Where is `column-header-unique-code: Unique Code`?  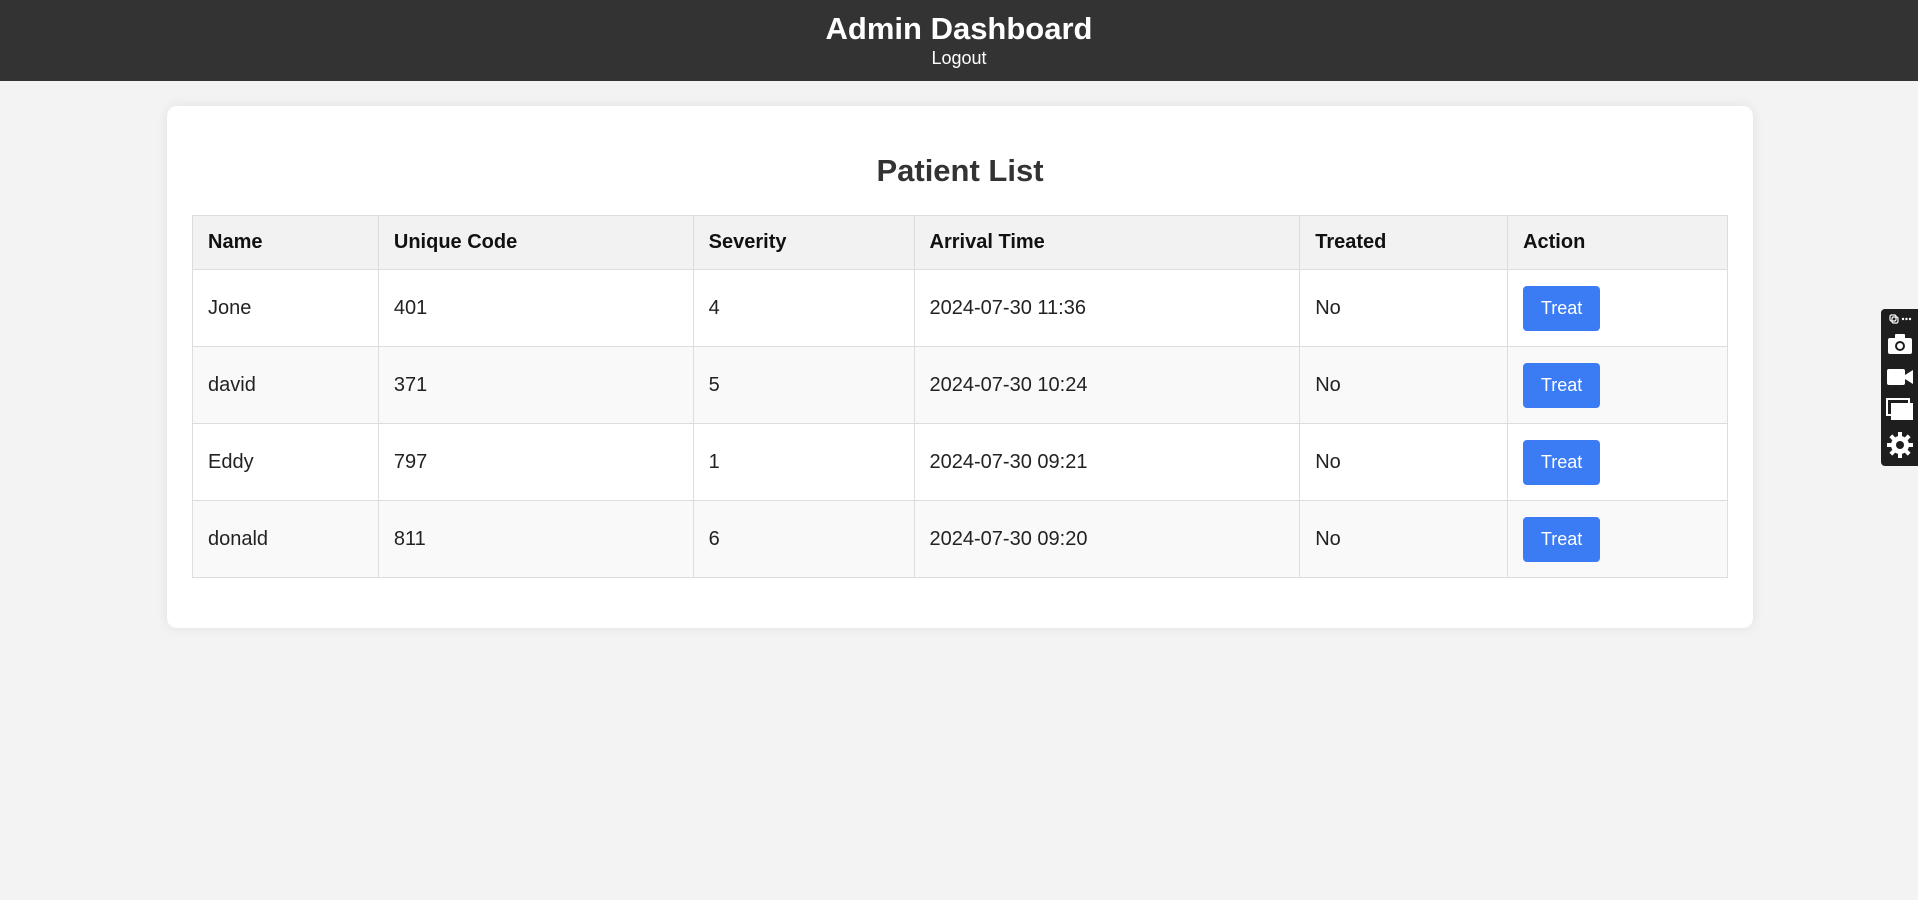 column-header-unique-code: Unique Code is located at coordinates (535, 242).